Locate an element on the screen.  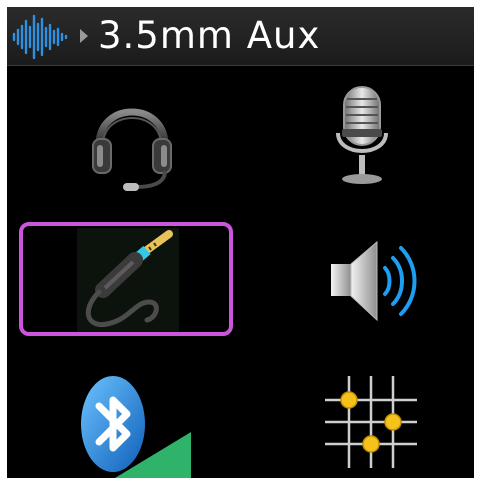
menu-item-equalizer is located at coordinates (360, 420).